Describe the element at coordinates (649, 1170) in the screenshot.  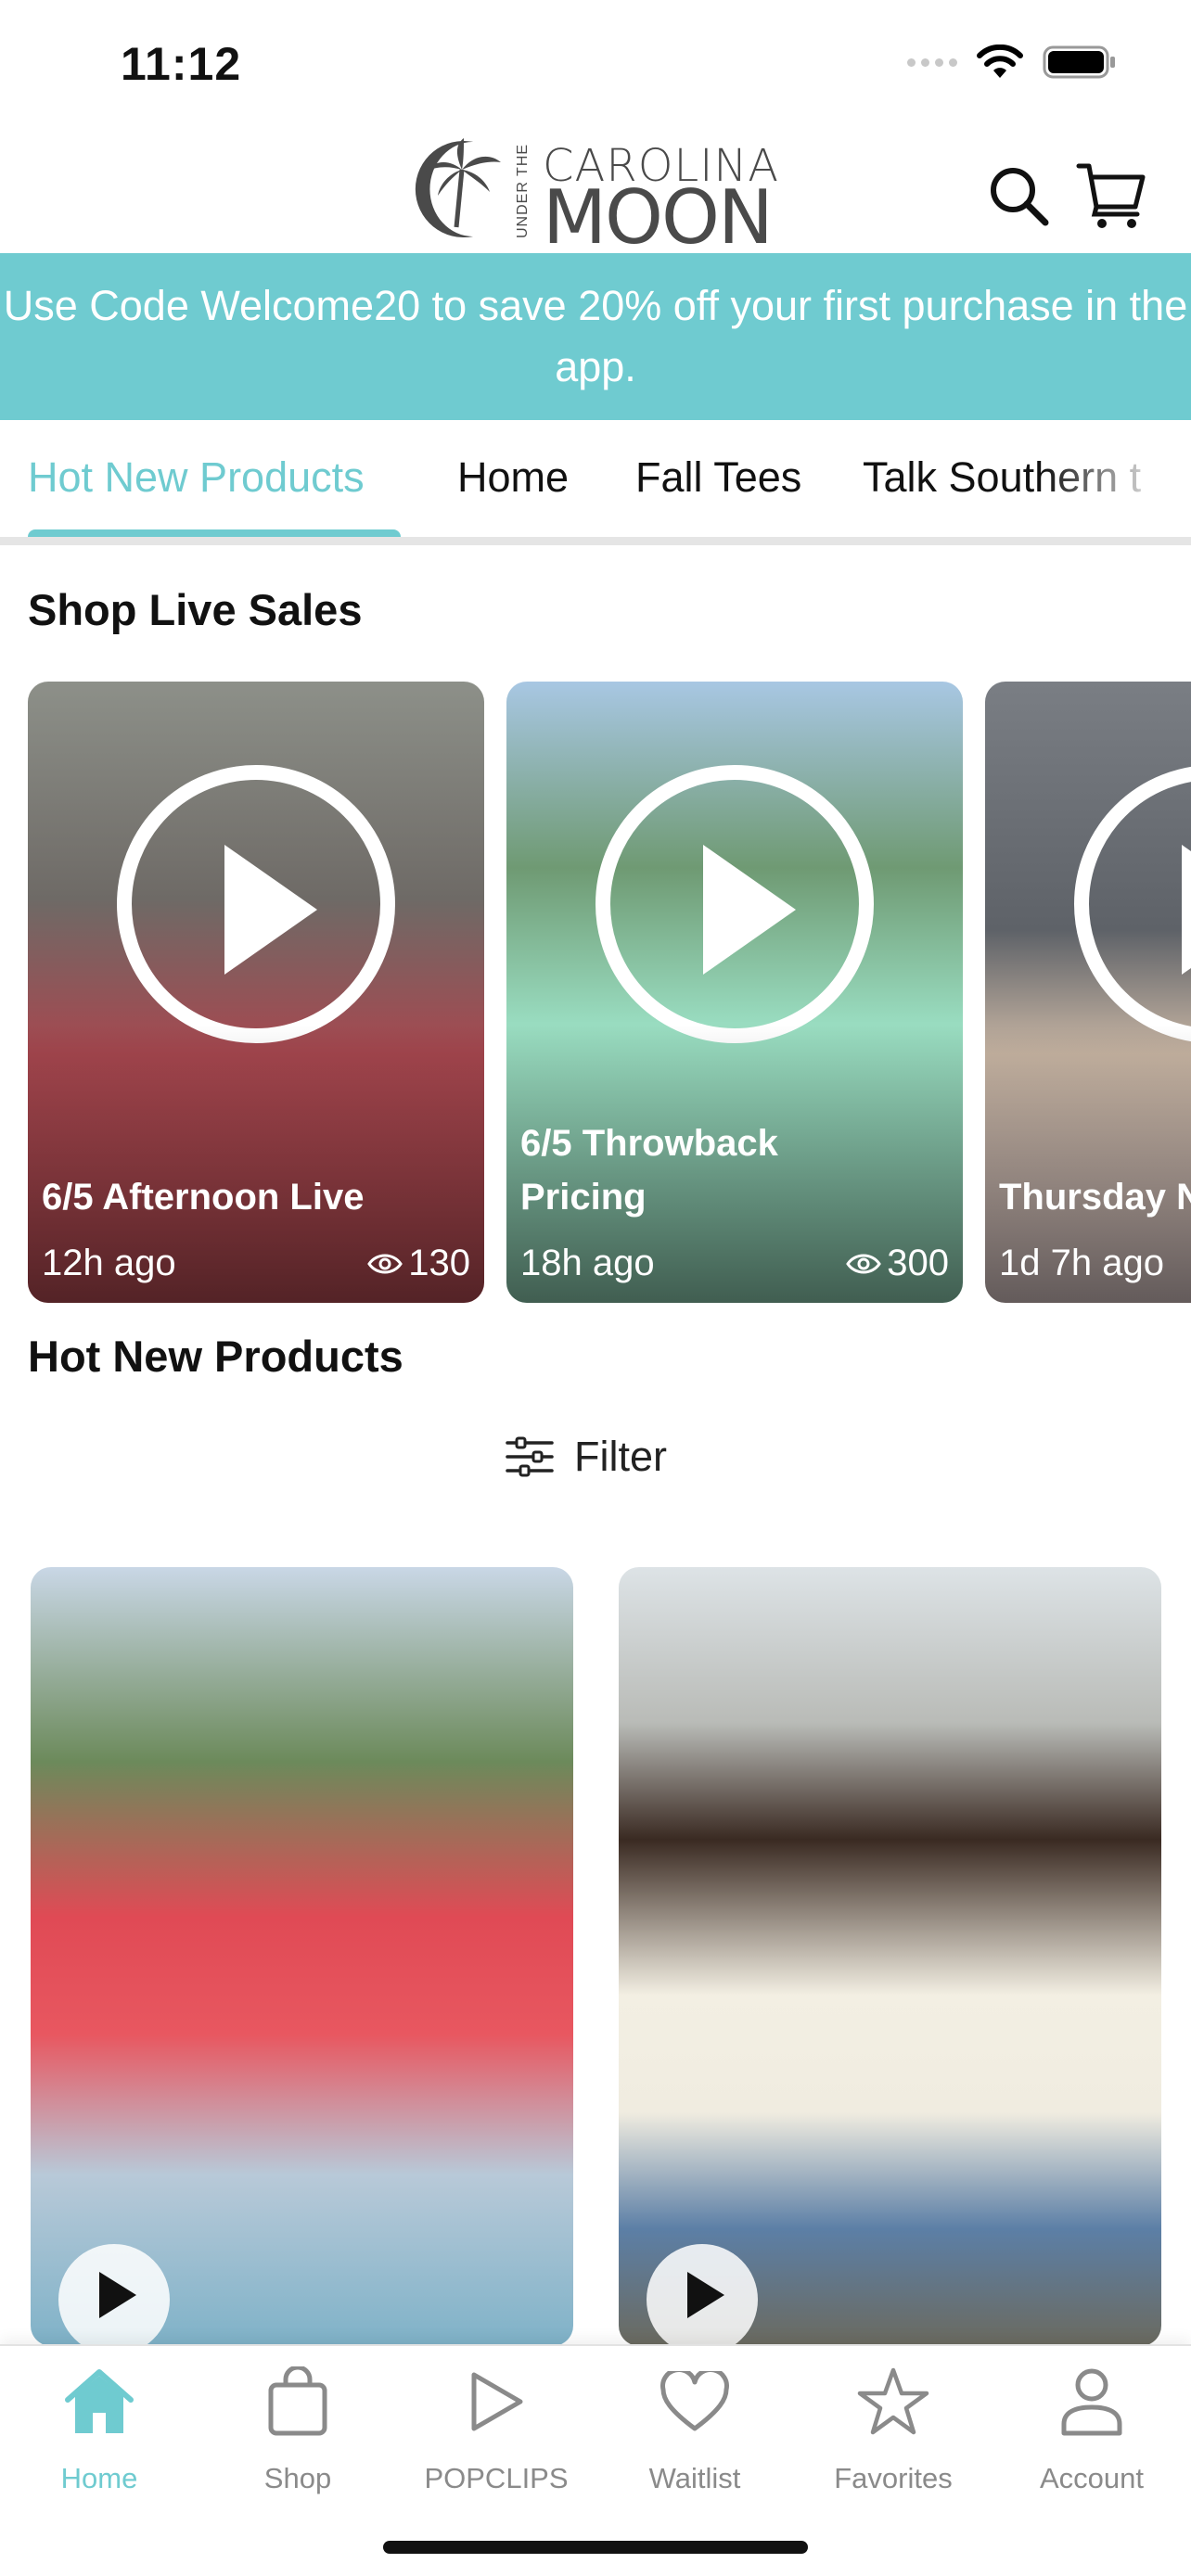
I see `live-sale-title: 6/5 Throwback Pricing` at that location.